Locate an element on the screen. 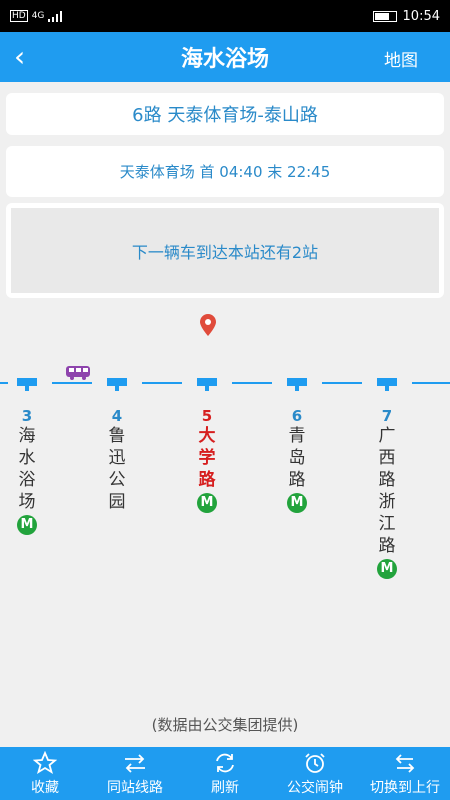  tab-label: 公交闹钟 is located at coordinates (315, 788).